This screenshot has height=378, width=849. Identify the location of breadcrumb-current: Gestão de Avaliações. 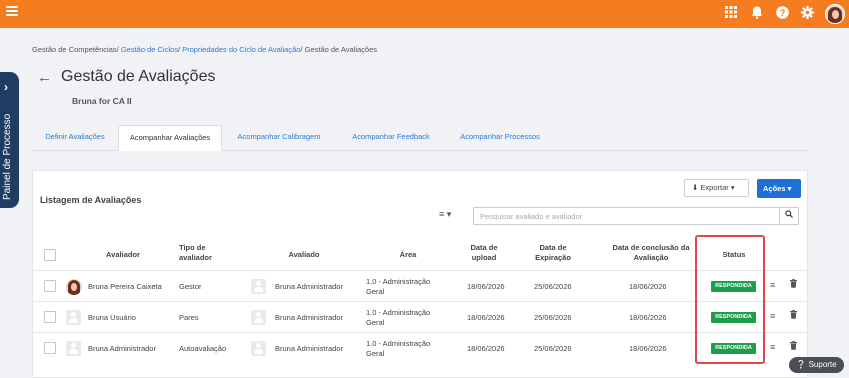
(341, 49).